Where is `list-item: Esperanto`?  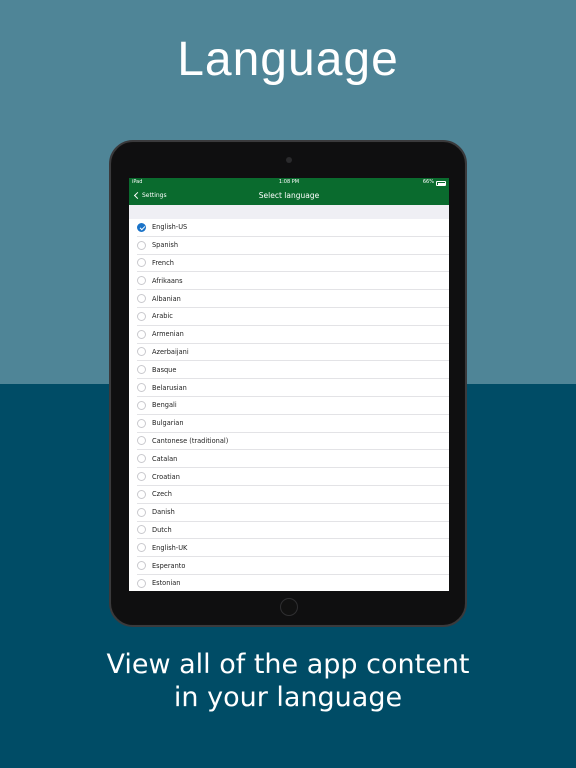
list-item: Esperanto is located at coordinates (293, 566).